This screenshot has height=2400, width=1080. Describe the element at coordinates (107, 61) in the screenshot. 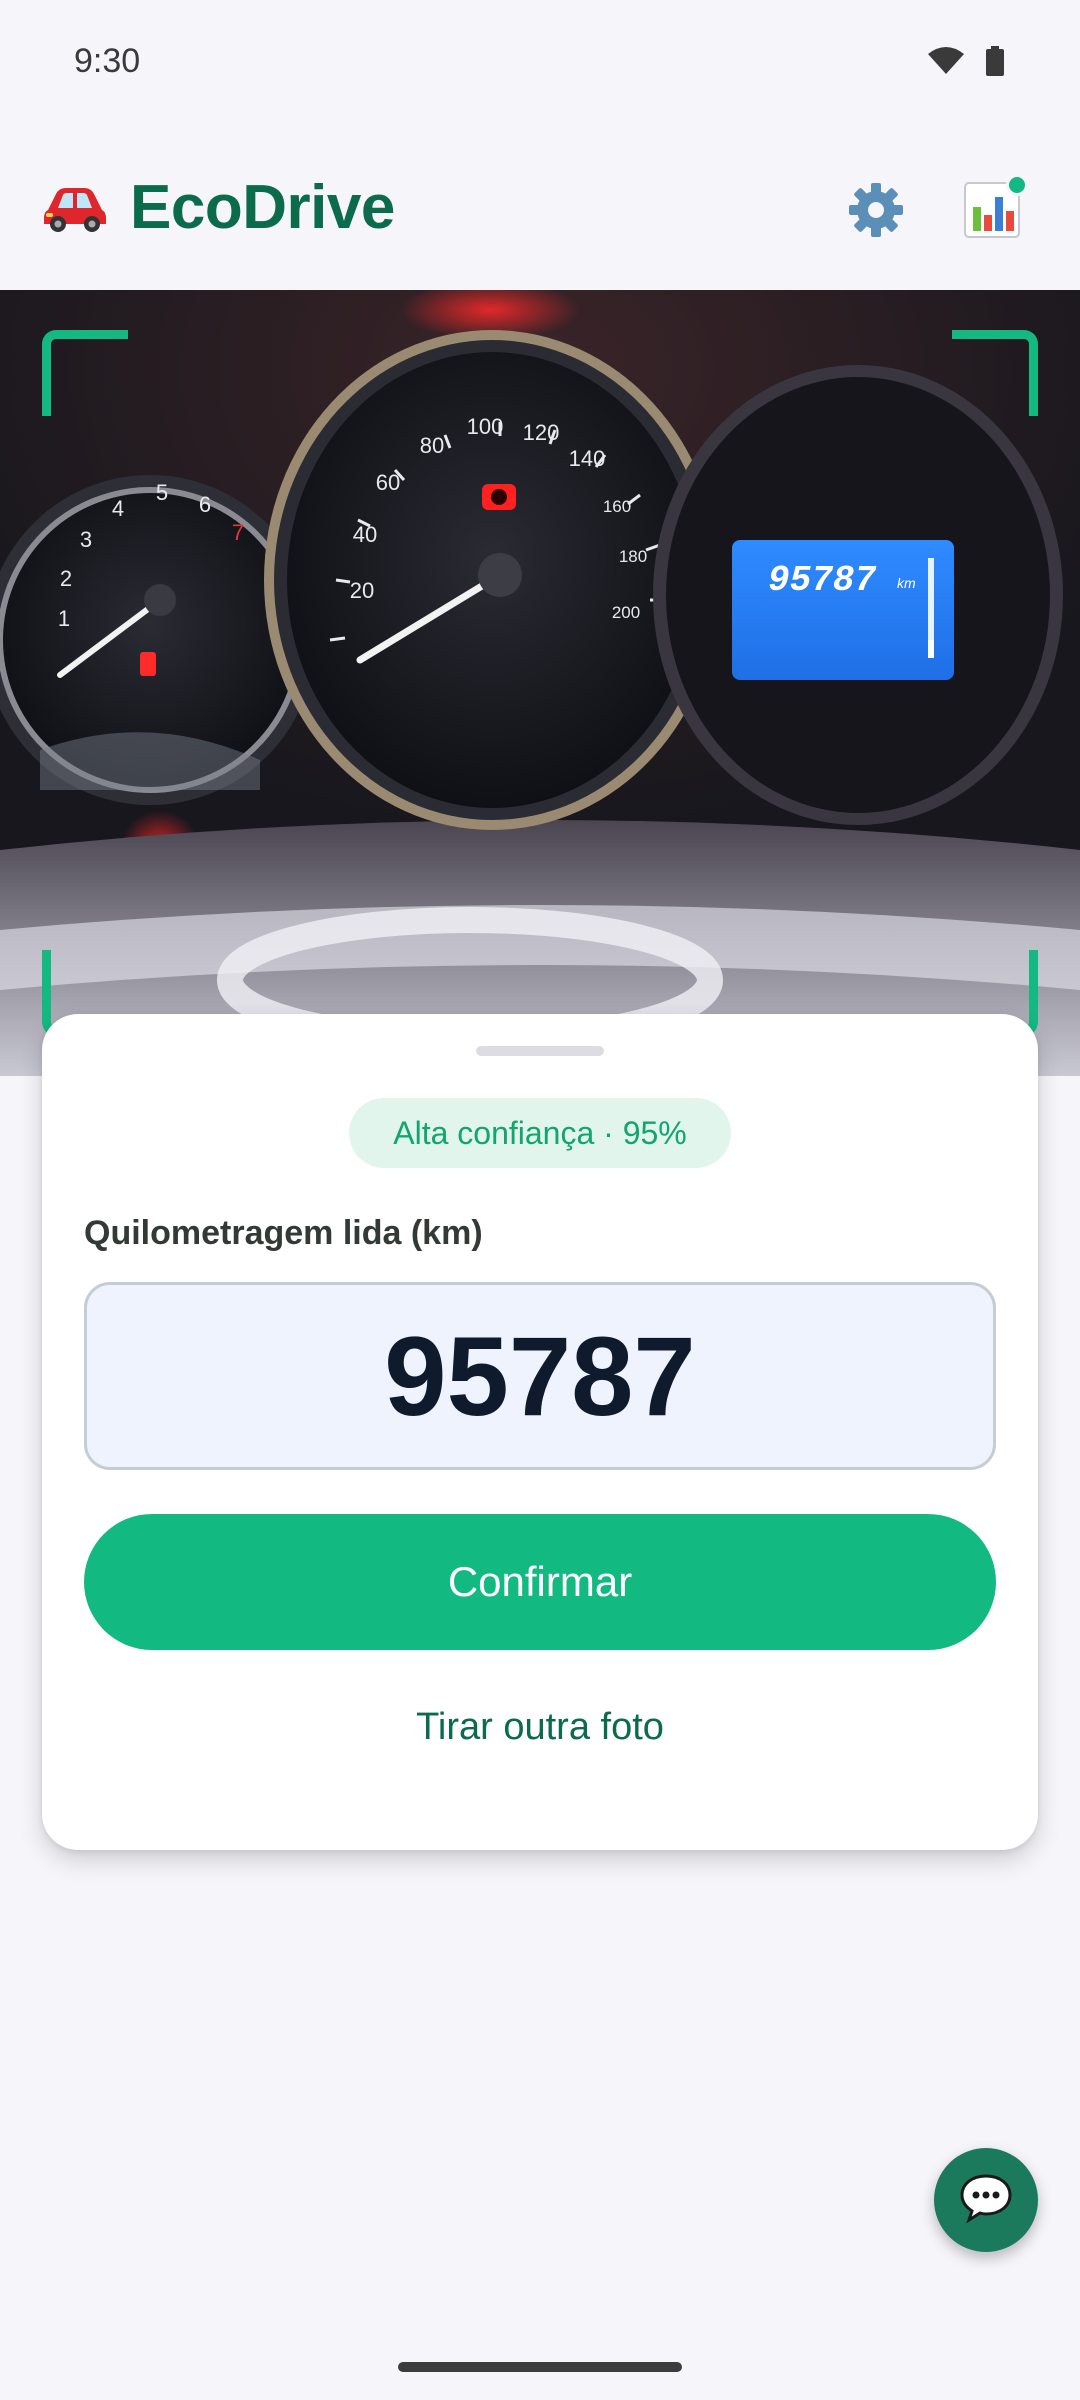

I see `status-time: 9:30` at that location.